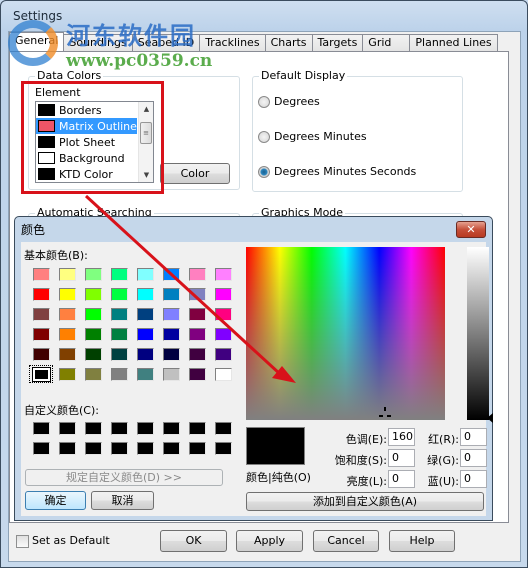 The height and width of the screenshot is (568, 528). Describe the element at coordinates (289, 101) in the screenshot. I see `radio-degrees: Degrees` at that location.